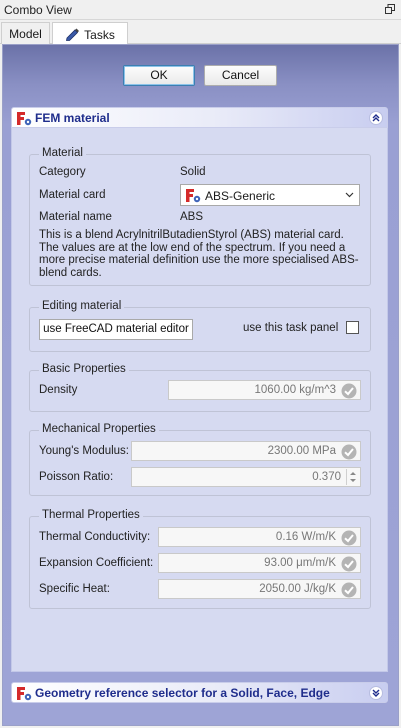 Image resolution: width=401 pixels, height=728 pixels. What do you see at coordinates (99, 429) in the screenshot?
I see `mechanical-properties-group-title: Mechanical Properties` at bounding box center [99, 429].